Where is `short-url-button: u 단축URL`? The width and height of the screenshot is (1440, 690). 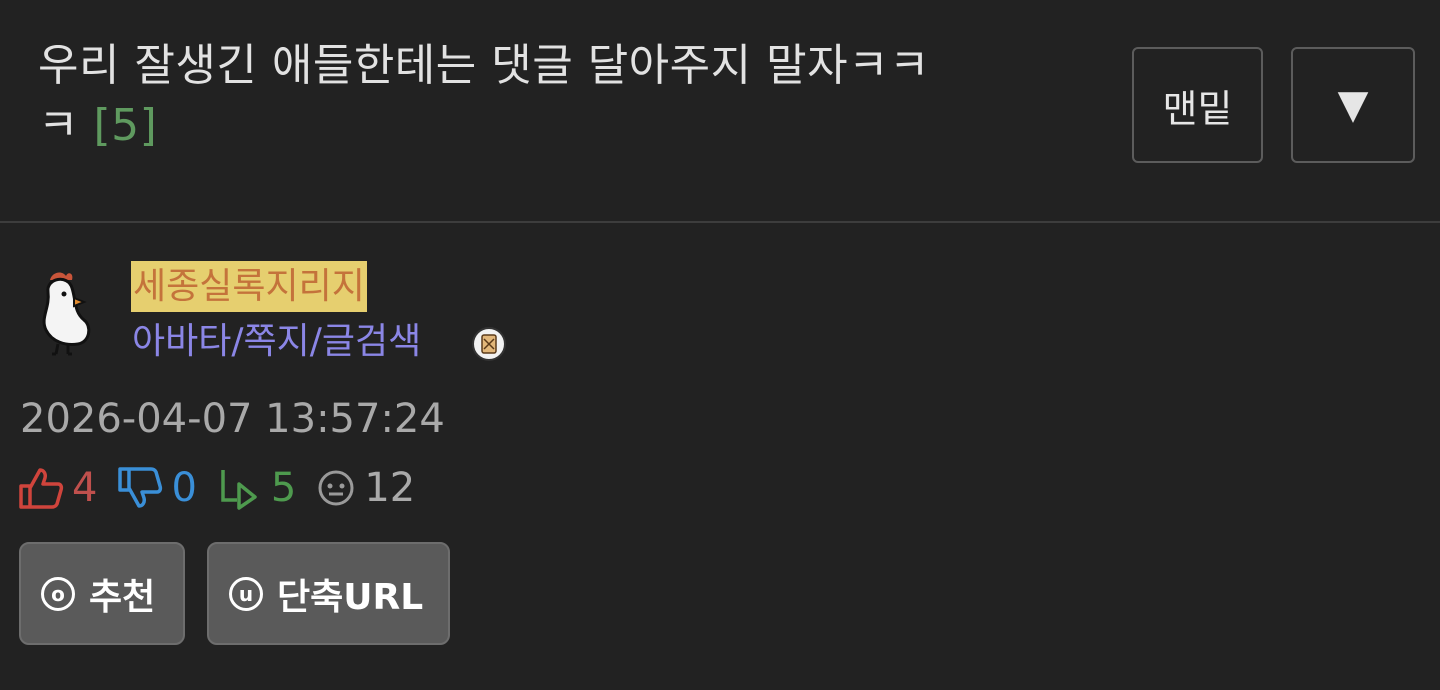 short-url-button: u 단축URL is located at coordinates (328, 593).